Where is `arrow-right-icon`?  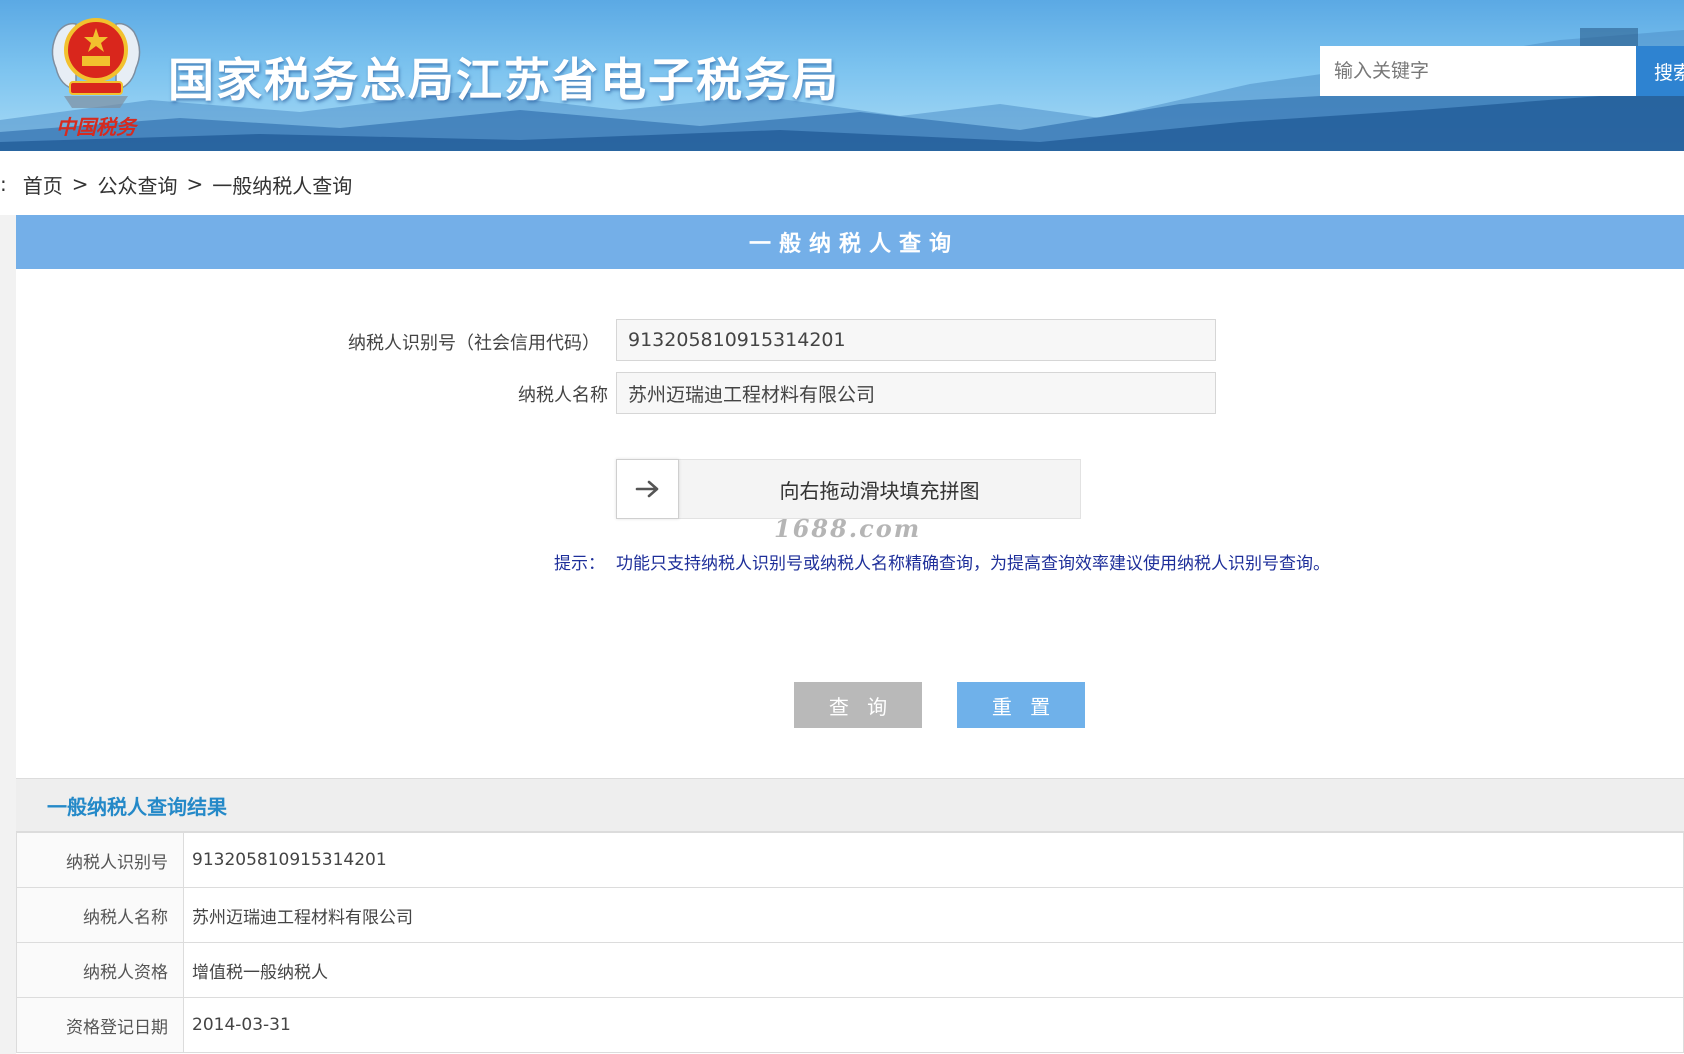 arrow-right-icon is located at coordinates (646, 489).